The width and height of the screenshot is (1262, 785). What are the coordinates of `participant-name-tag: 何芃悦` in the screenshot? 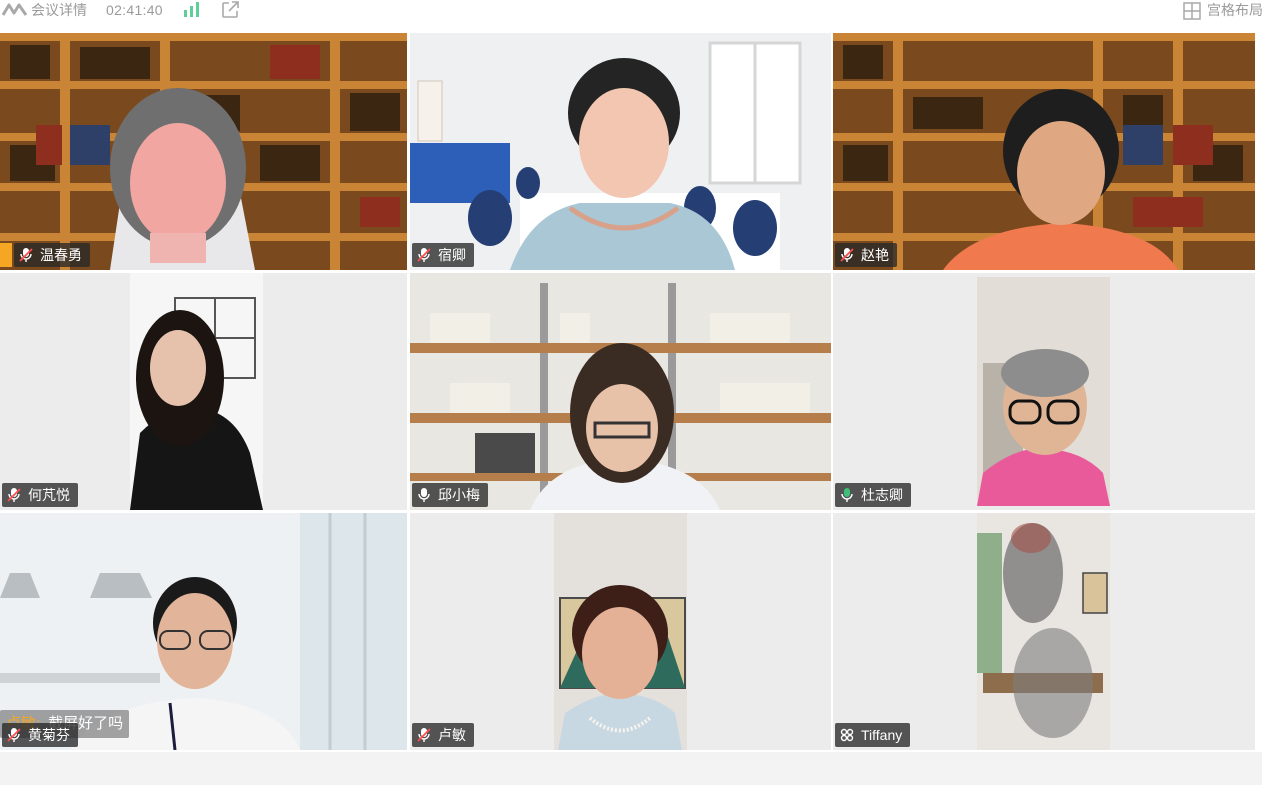 It's located at (40, 495).